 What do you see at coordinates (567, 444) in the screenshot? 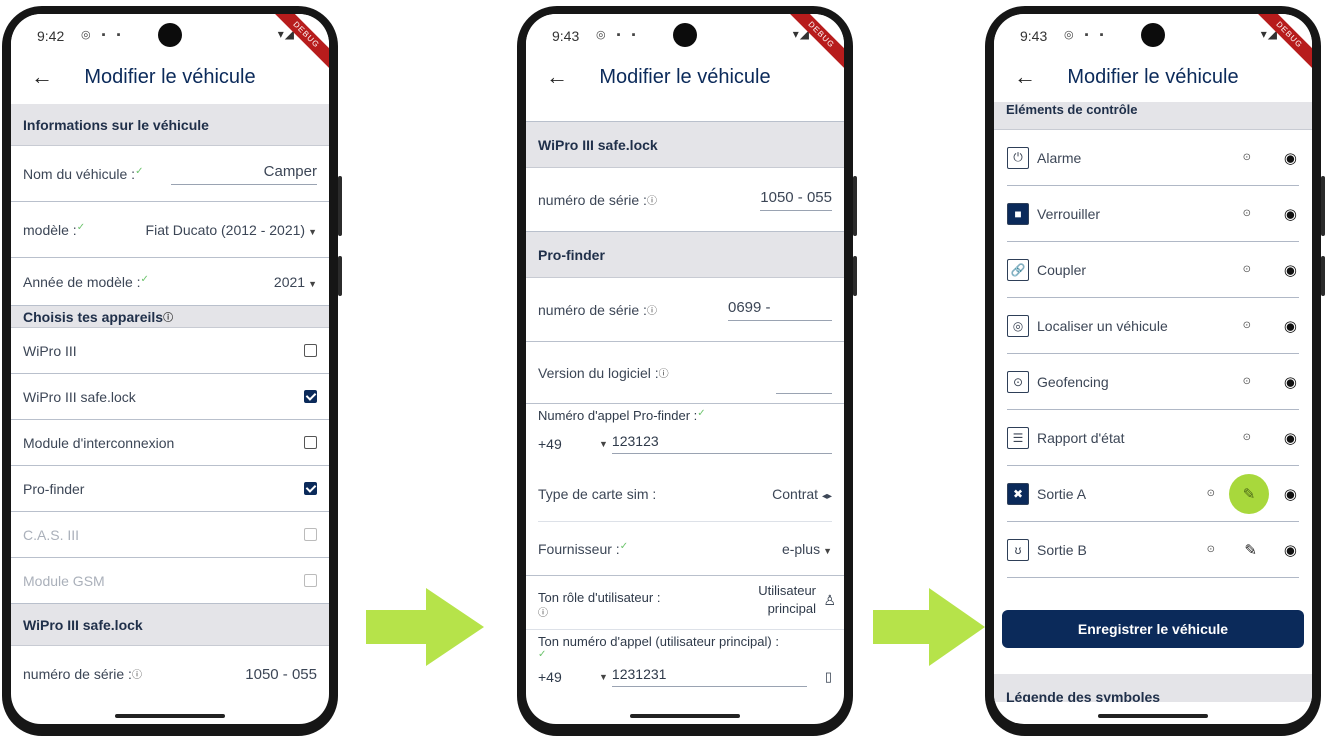
I see `call-prefix: +49` at bounding box center [567, 444].